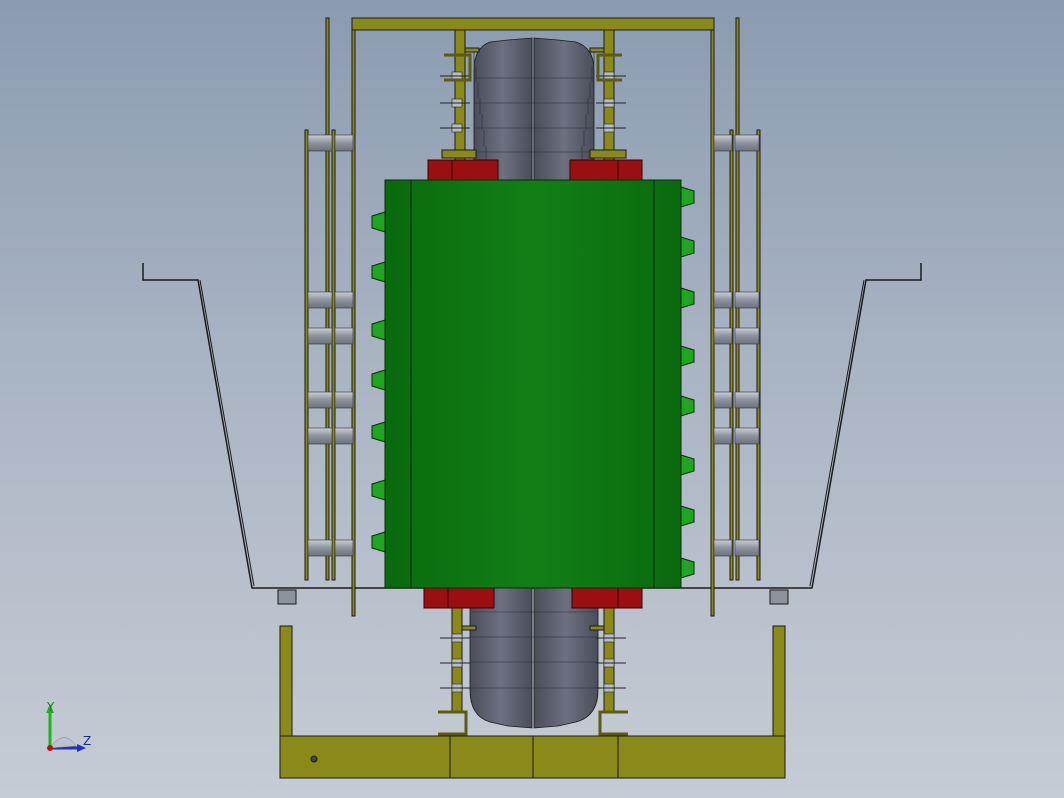 The width and height of the screenshot is (1064, 798). What do you see at coordinates (534, 109) in the screenshot?
I see `core-top` at bounding box center [534, 109].